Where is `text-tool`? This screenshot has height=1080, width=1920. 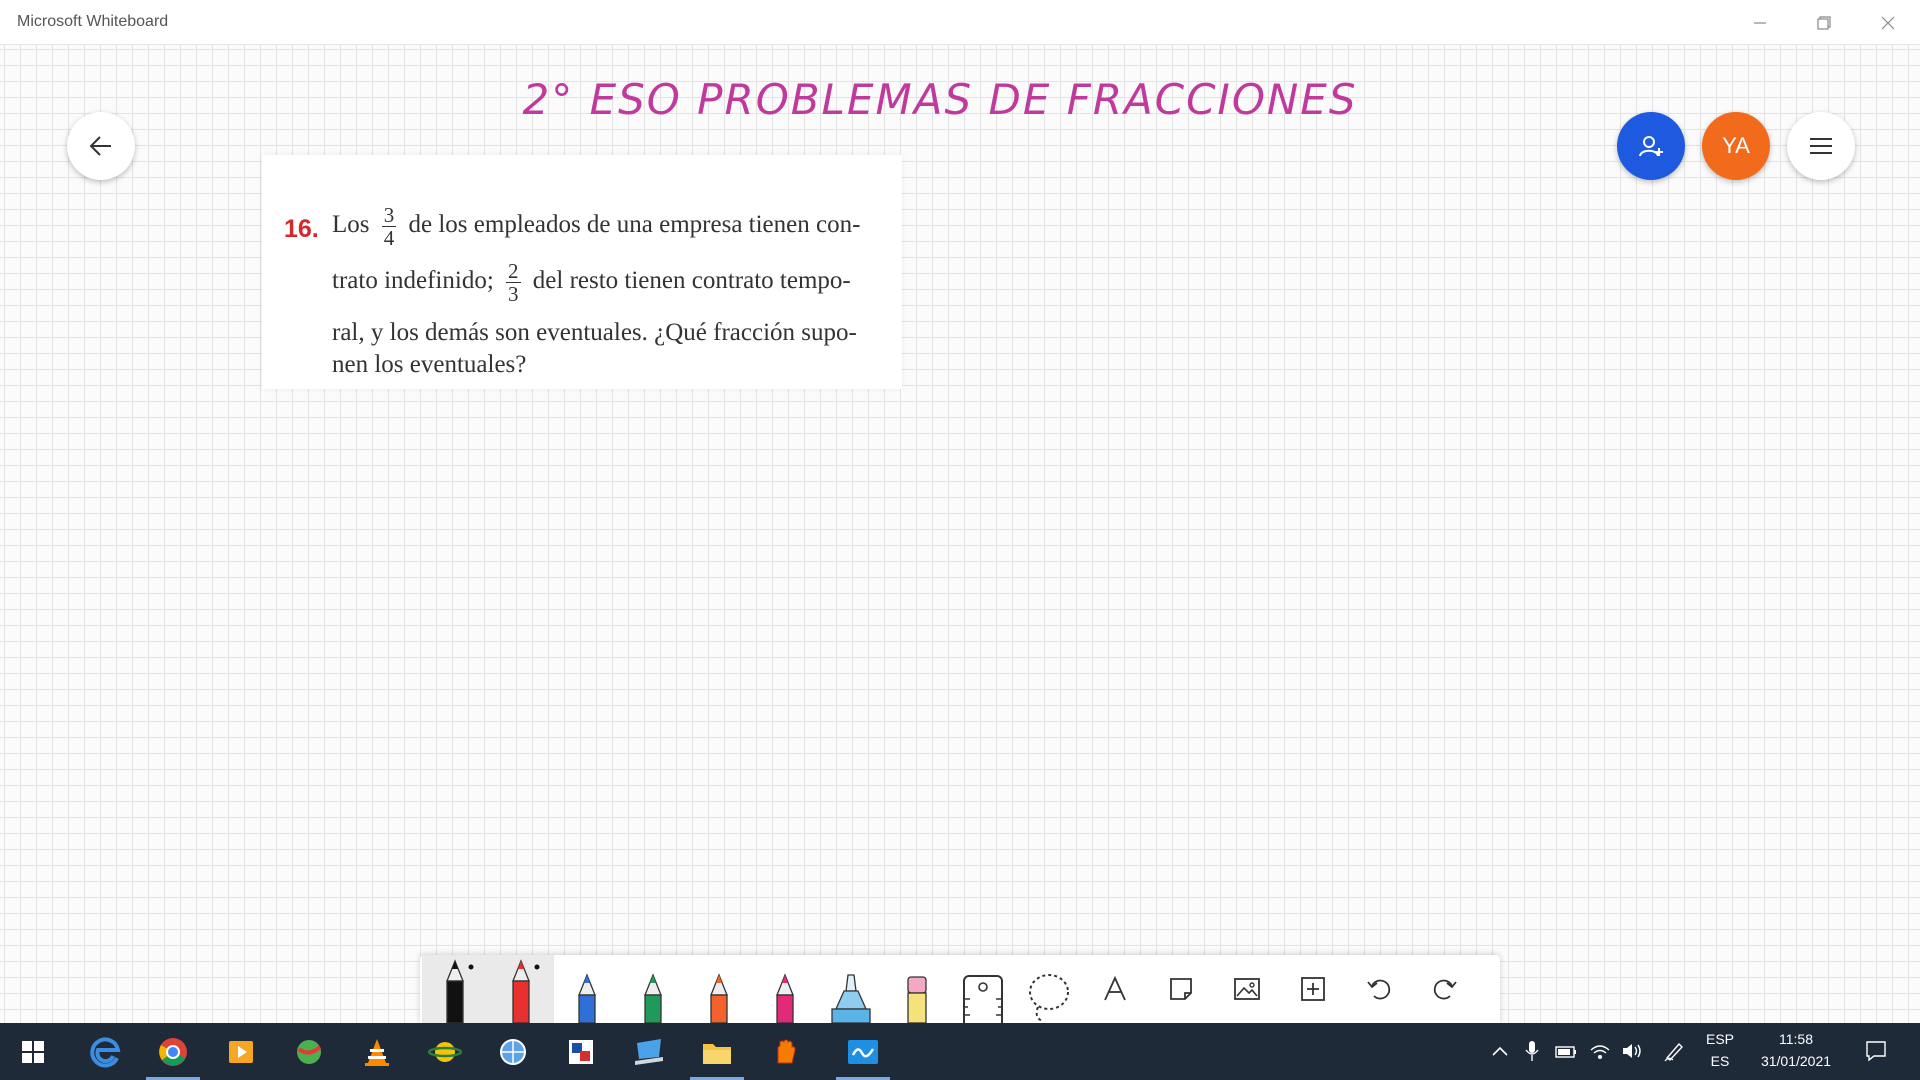 text-tool is located at coordinates (1115, 989).